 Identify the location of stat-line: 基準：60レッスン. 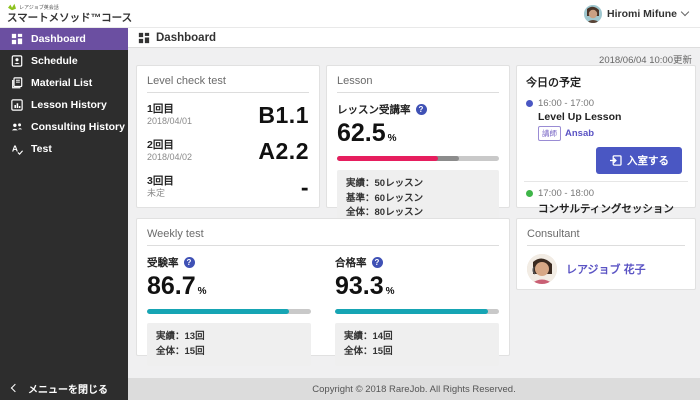
(385, 198).